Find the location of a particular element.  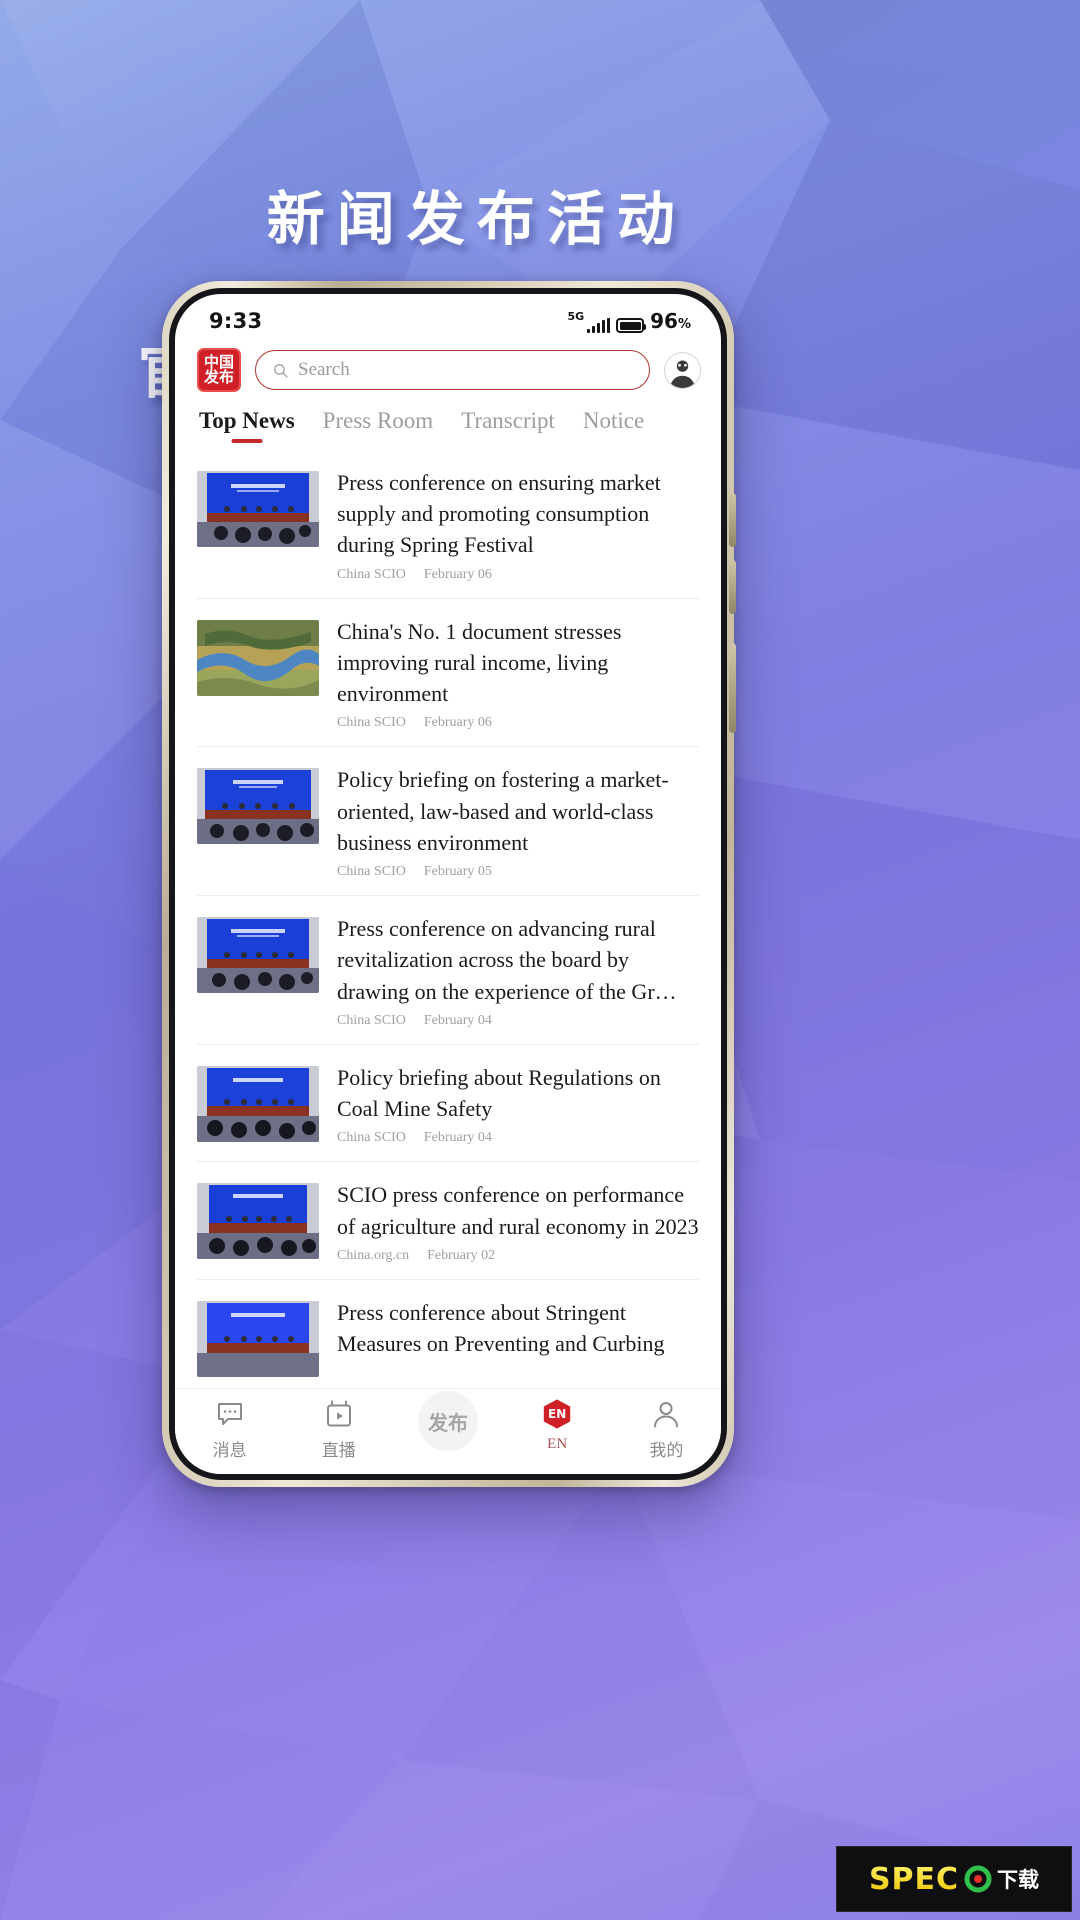

search-input: Search is located at coordinates (452, 370).